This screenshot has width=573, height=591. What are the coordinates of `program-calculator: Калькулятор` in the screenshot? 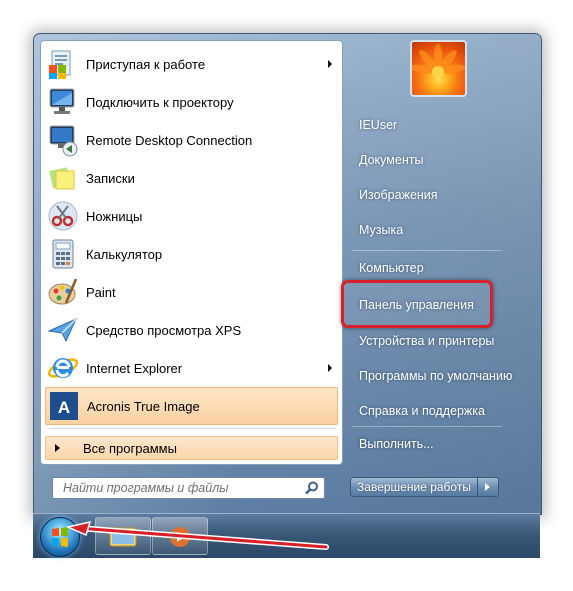 It's located at (191, 254).